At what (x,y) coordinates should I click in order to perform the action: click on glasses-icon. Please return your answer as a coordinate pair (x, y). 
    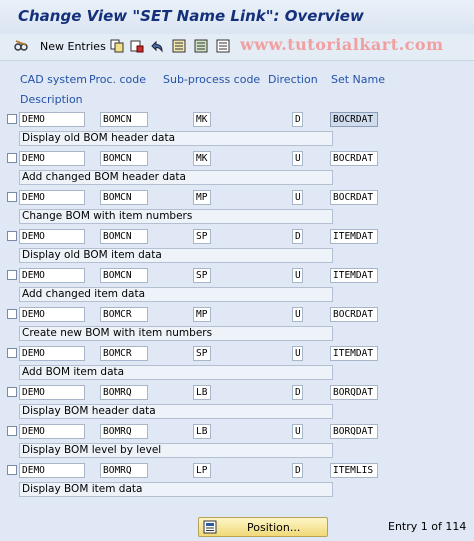
    Looking at the image, I should click on (21, 46).